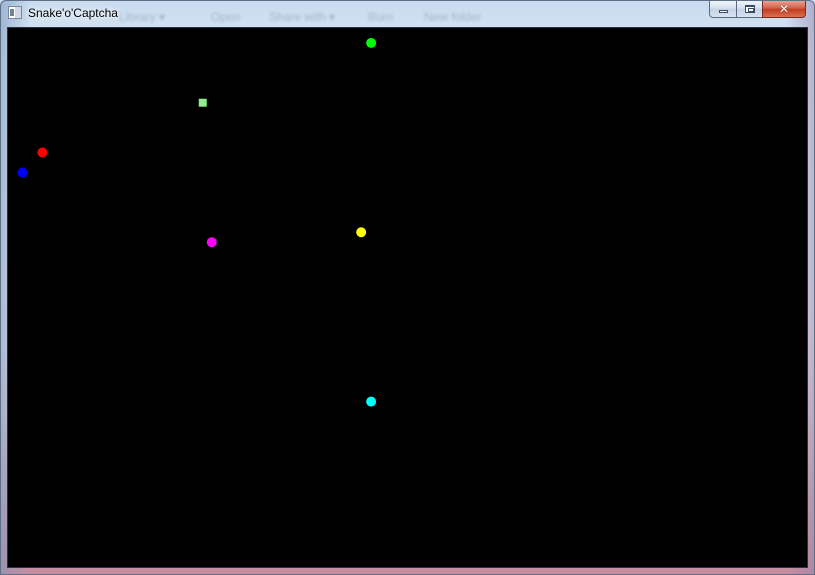  Describe the element at coordinates (302, 17) in the screenshot. I see `background-menu-share: Share with ▾` at that location.